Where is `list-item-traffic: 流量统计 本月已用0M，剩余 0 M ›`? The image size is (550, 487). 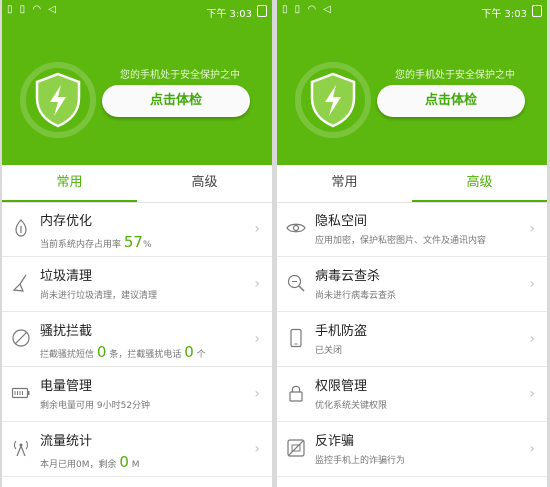 list-item-traffic: 流量统计 本月已用0M，剩余 0 M › is located at coordinates (137, 449).